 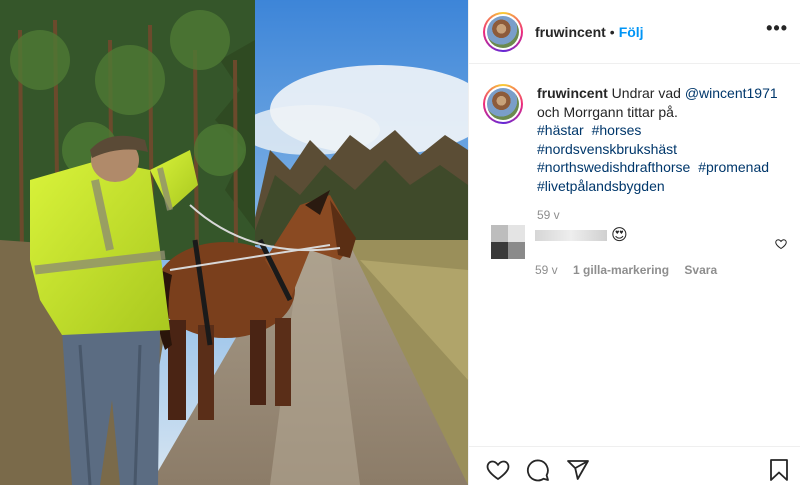 I want to click on caption-text-after: och Morrgann tittar på., so click(x=607, y=111).